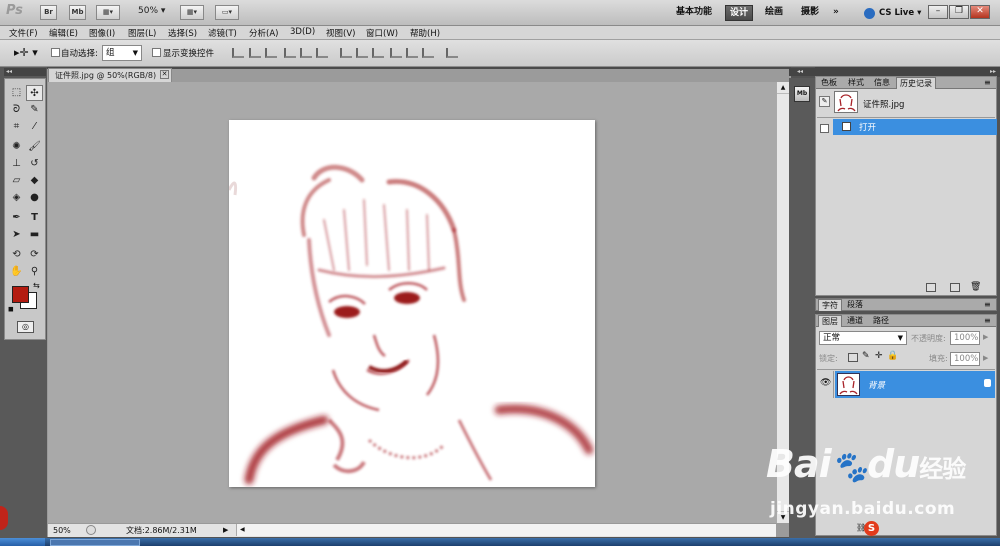  Describe the element at coordinates (892, 356) in the screenshot. I see `lock-all-icon: 🔒` at that location.